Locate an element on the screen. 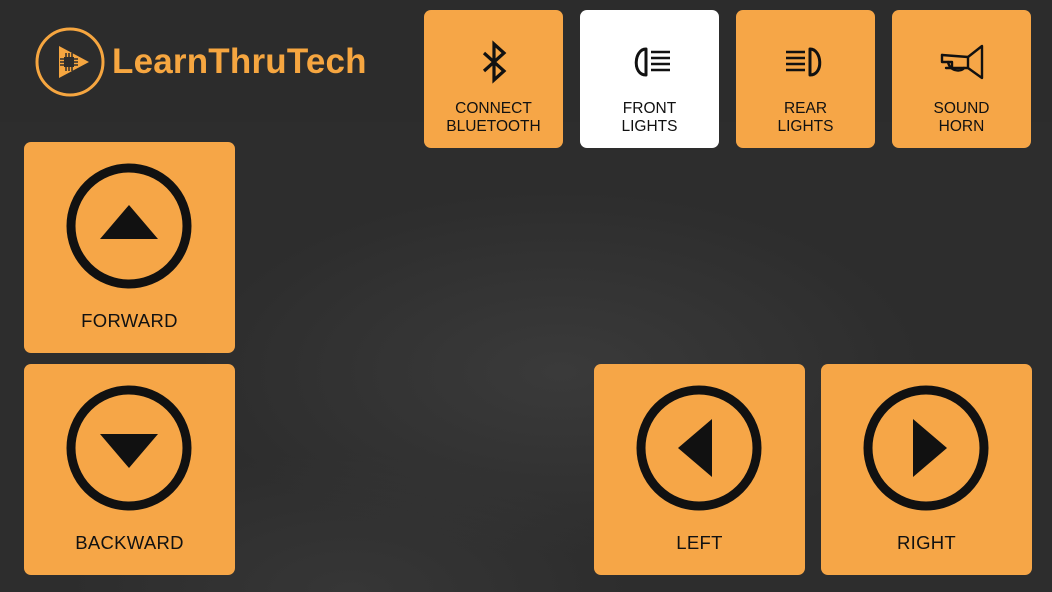  left-button: LEFT is located at coordinates (699, 469).